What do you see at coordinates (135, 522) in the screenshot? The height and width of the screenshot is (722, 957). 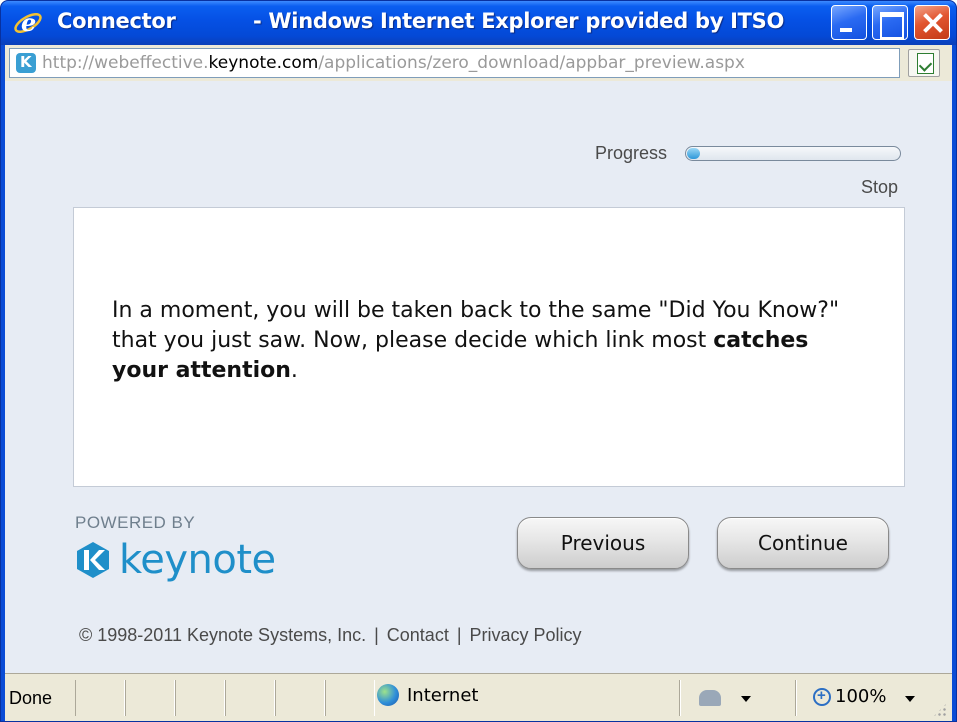 I see `powered-by-label: POWERED BY` at bounding box center [135, 522].